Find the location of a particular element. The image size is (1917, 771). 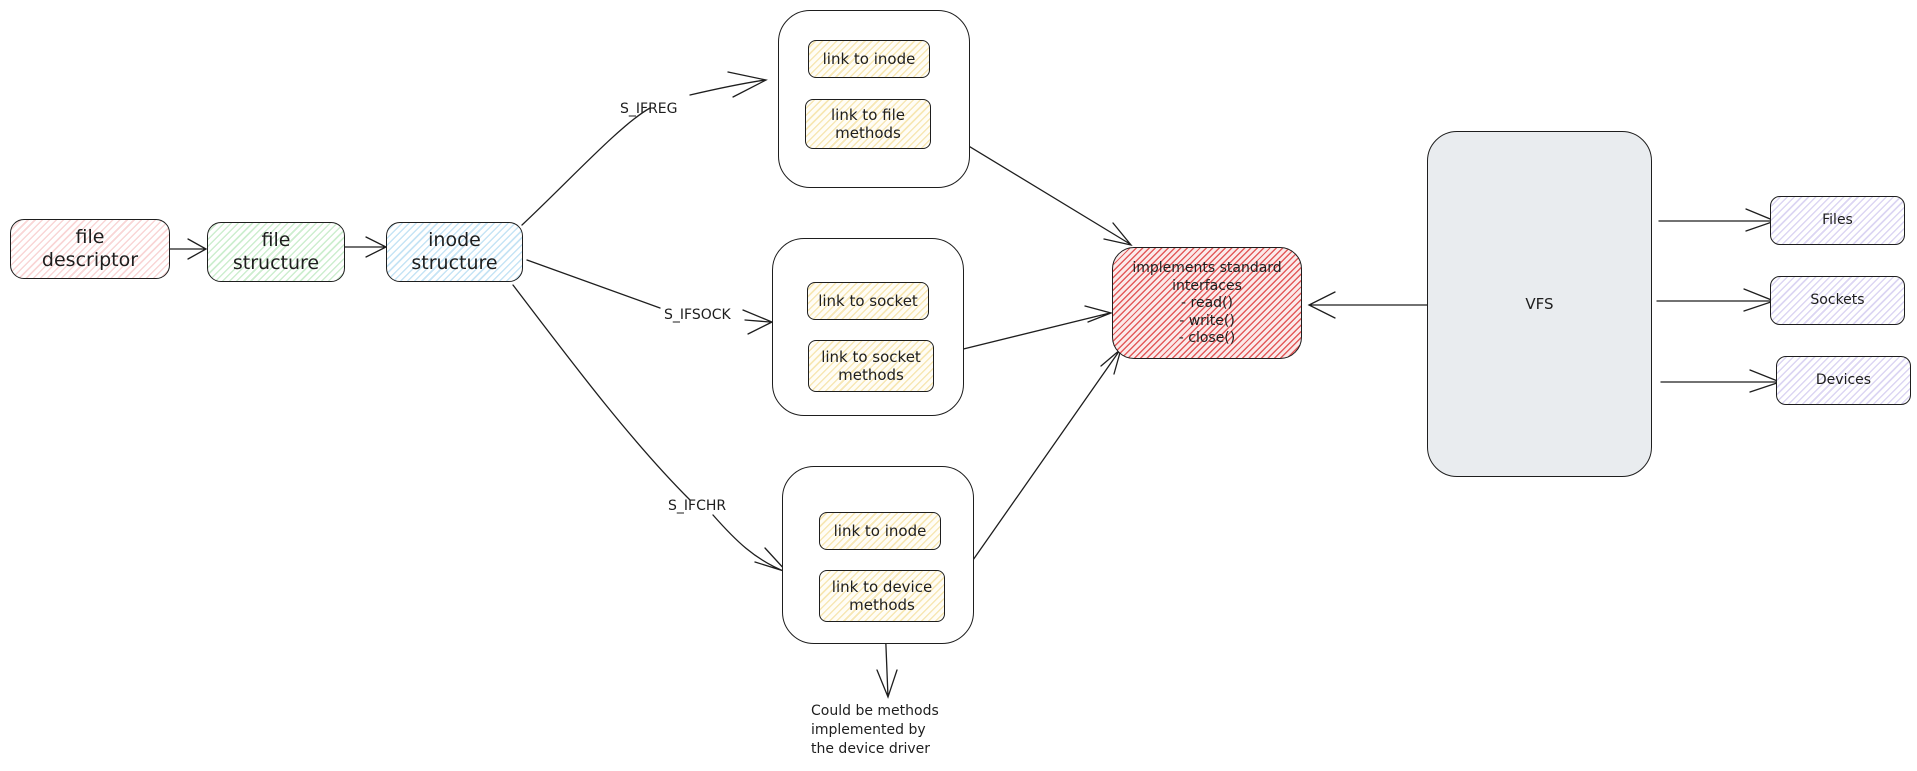

regular-link-to-file-methods: link to file methods is located at coordinates (868, 124).